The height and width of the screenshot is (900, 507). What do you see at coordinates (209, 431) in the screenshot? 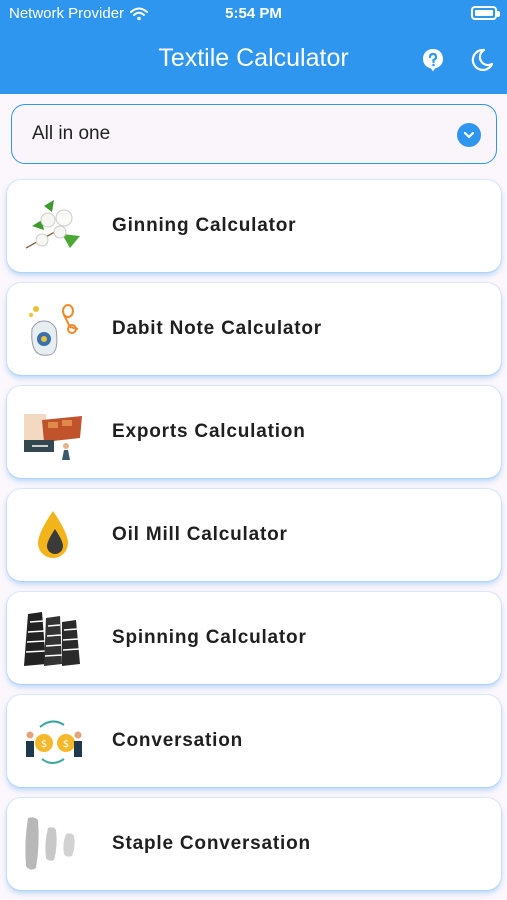
I see `calculator-label: Exports Calculation` at bounding box center [209, 431].